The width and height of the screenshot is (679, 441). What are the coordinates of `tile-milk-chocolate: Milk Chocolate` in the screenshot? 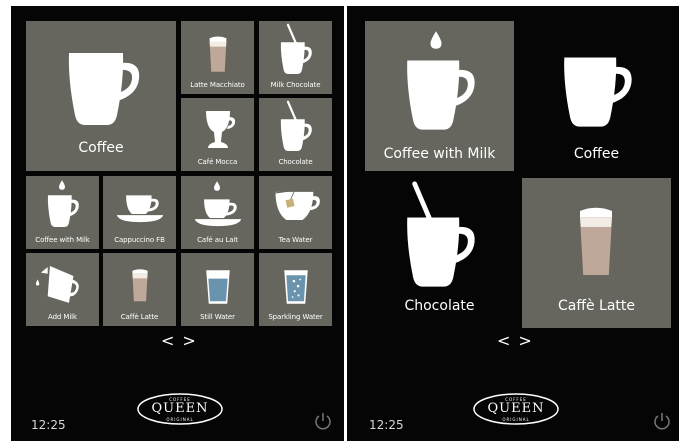 It's located at (295, 57).